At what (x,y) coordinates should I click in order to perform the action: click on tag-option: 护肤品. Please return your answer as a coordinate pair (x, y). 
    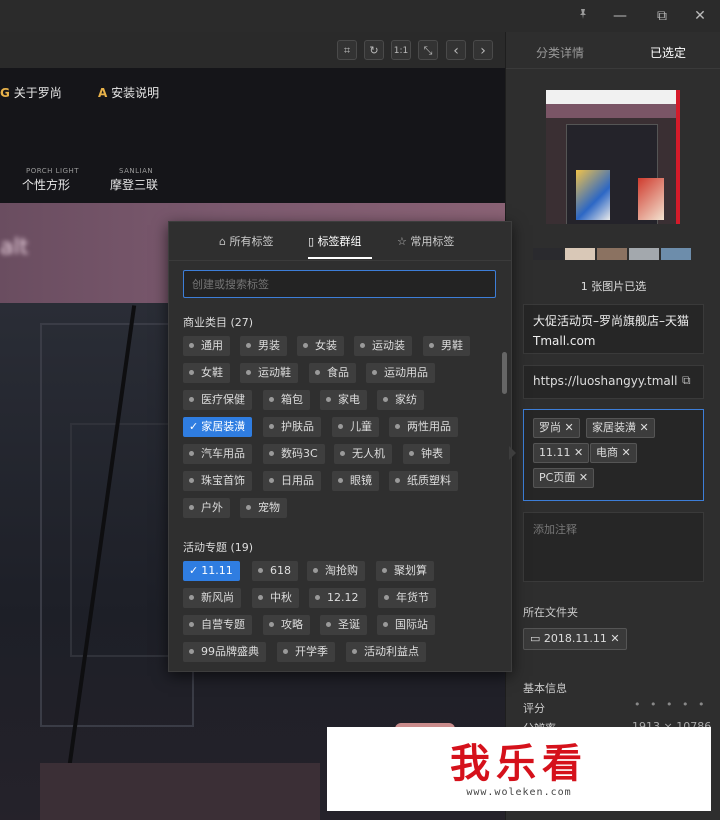
    Looking at the image, I should click on (292, 427).